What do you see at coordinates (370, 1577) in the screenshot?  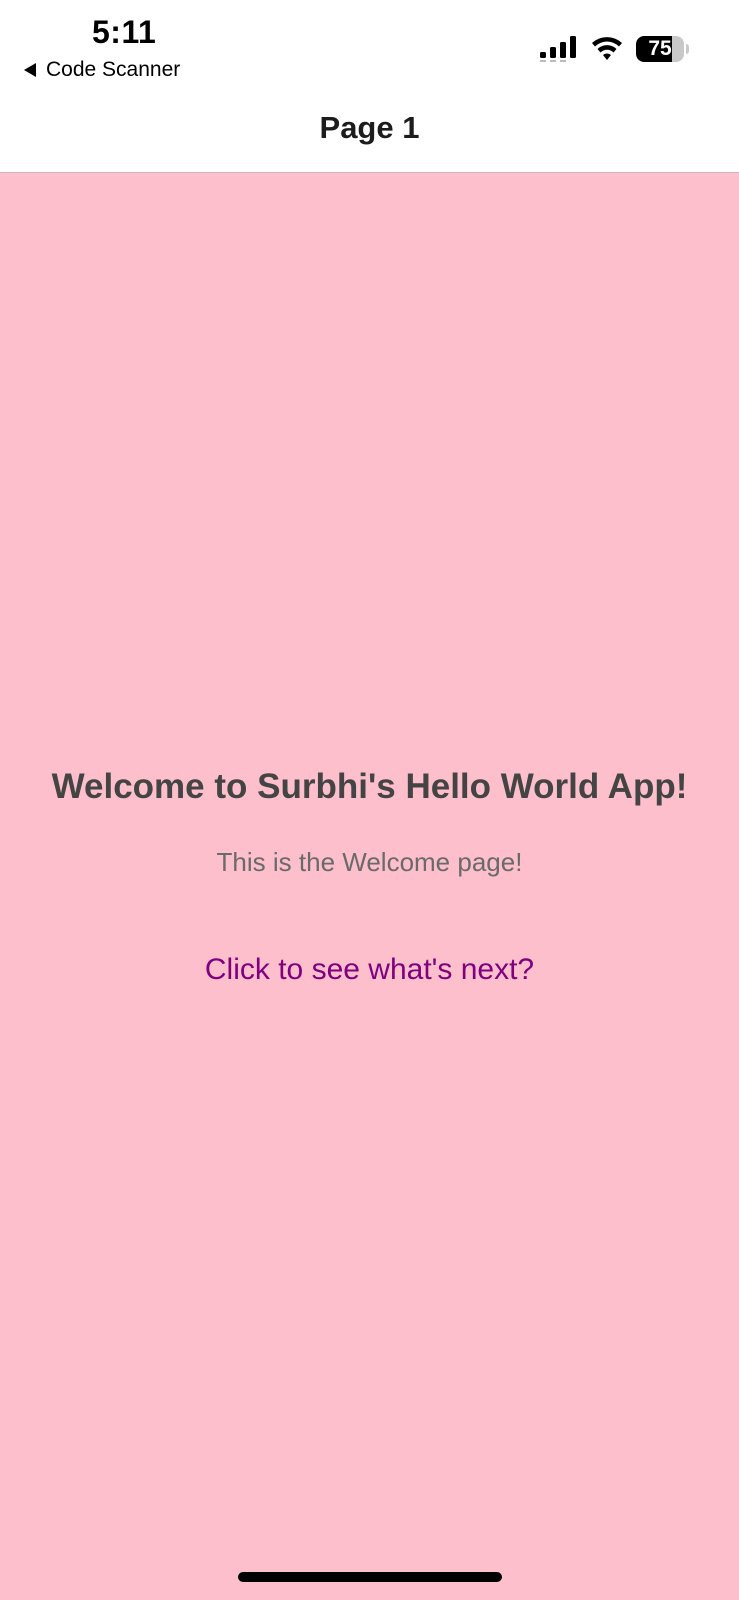 I see `home-indicator` at bounding box center [370, 1577].